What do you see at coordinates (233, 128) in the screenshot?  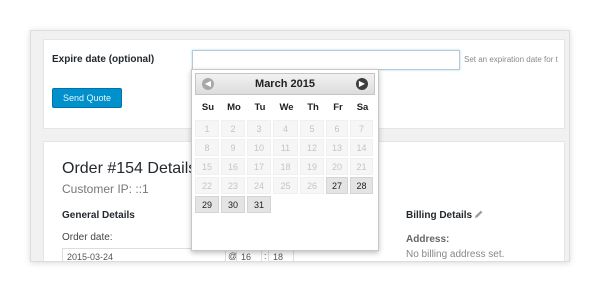 I see `calendar-day: 2` at bounding box center [233, 128].